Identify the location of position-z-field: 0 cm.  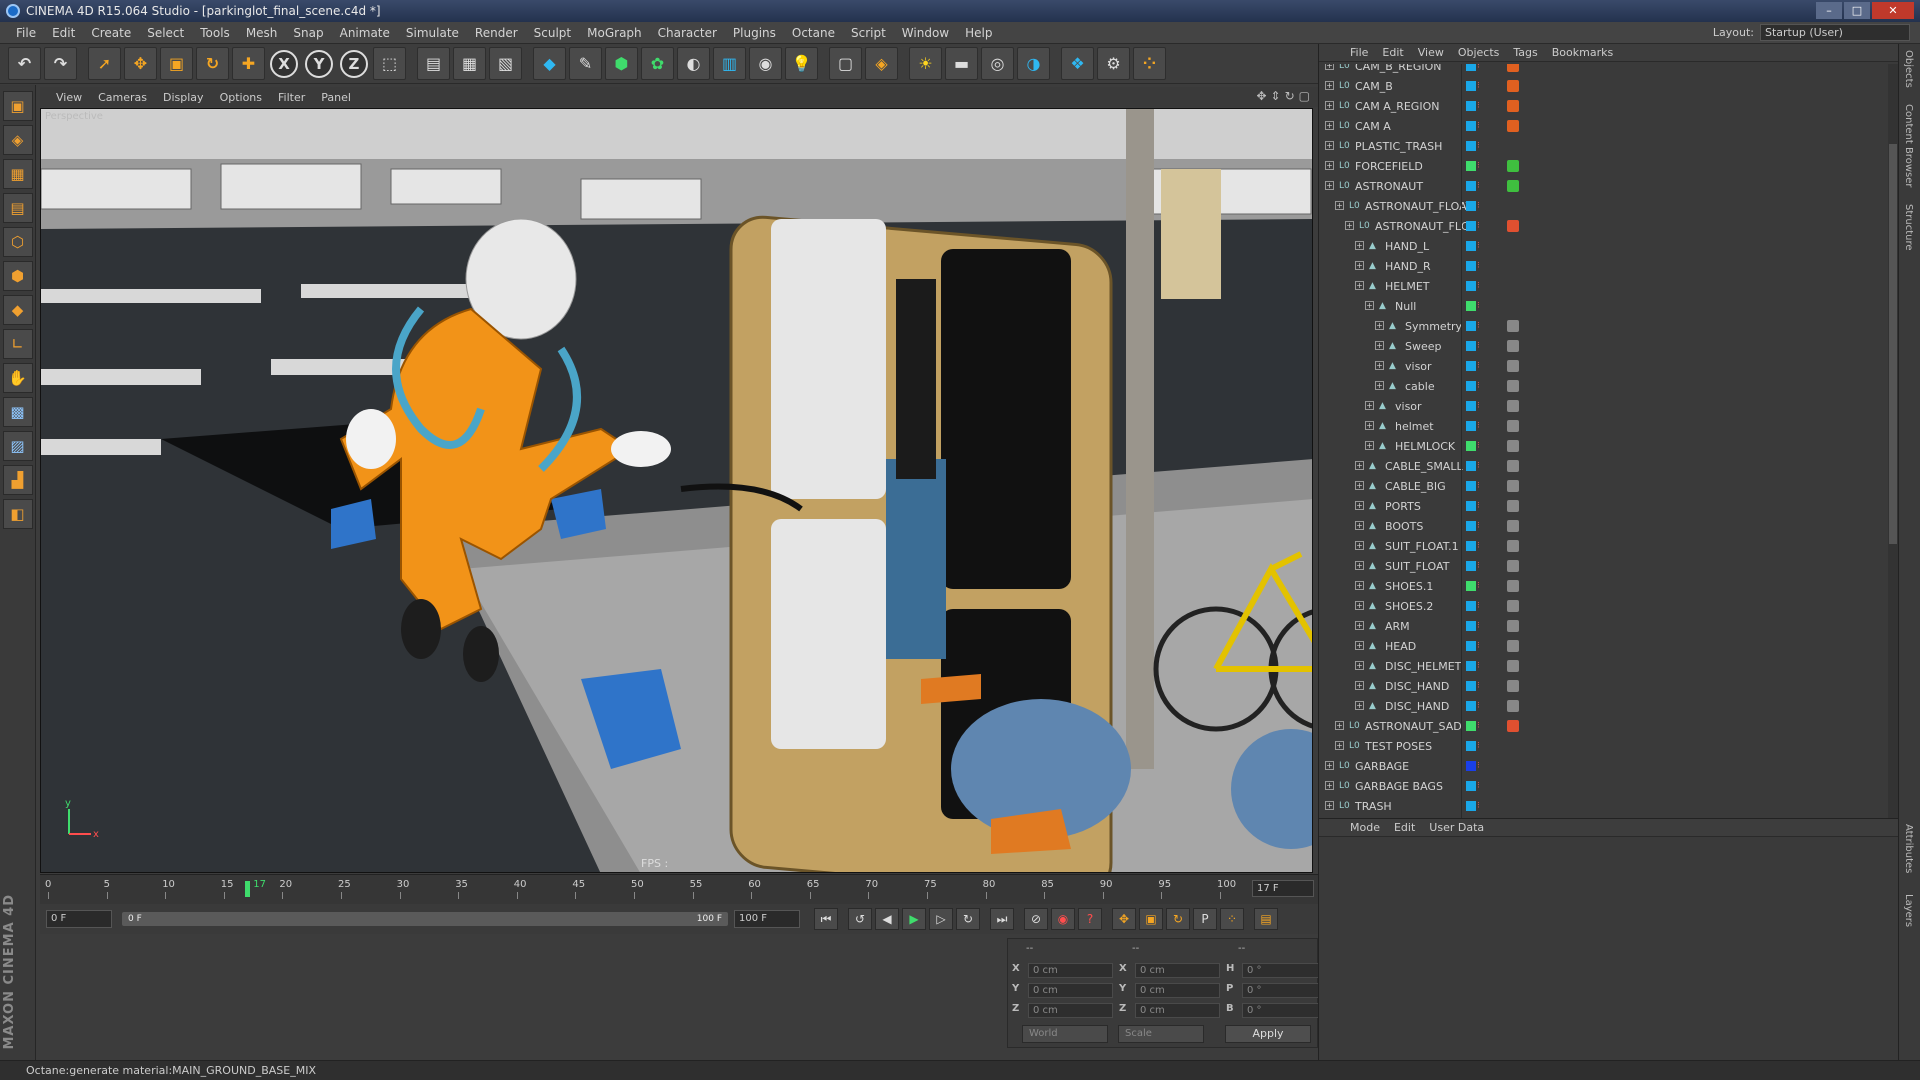
(1070, 1010).